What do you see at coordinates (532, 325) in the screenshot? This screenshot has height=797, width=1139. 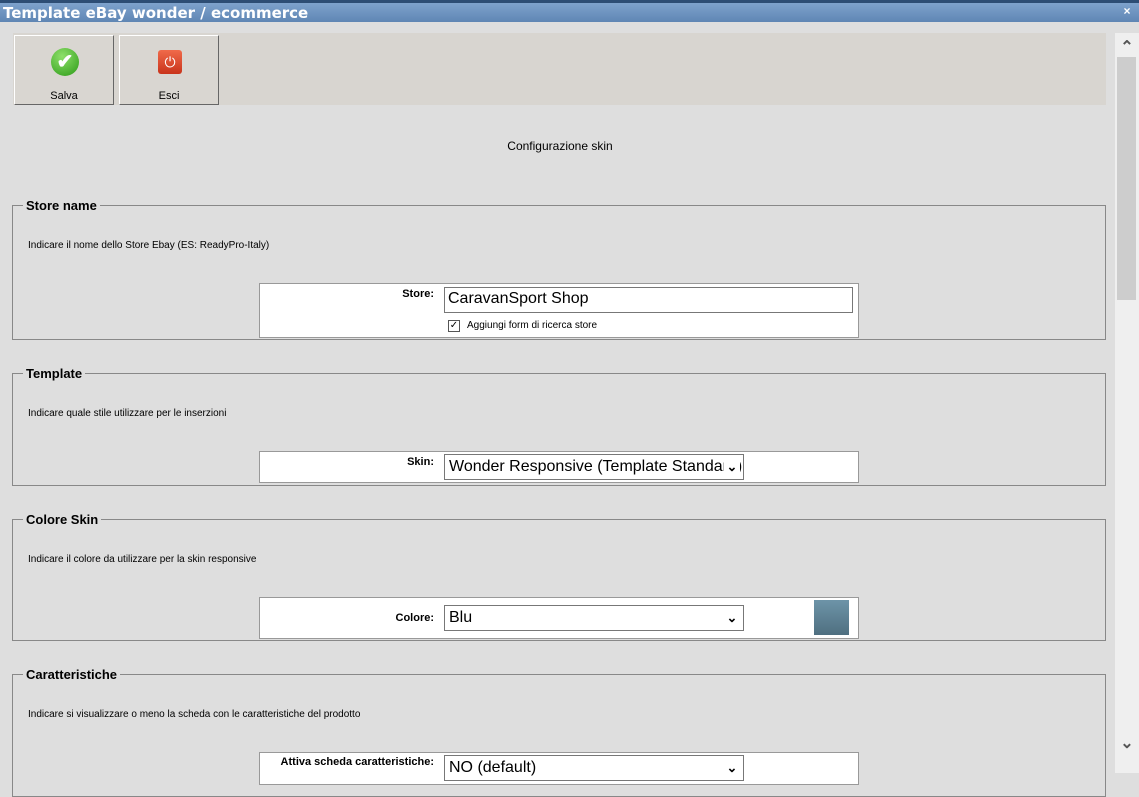 I see `search-form-checkbox-label: Aggiungi form di ricerca store` at bounding box center [532, 325].